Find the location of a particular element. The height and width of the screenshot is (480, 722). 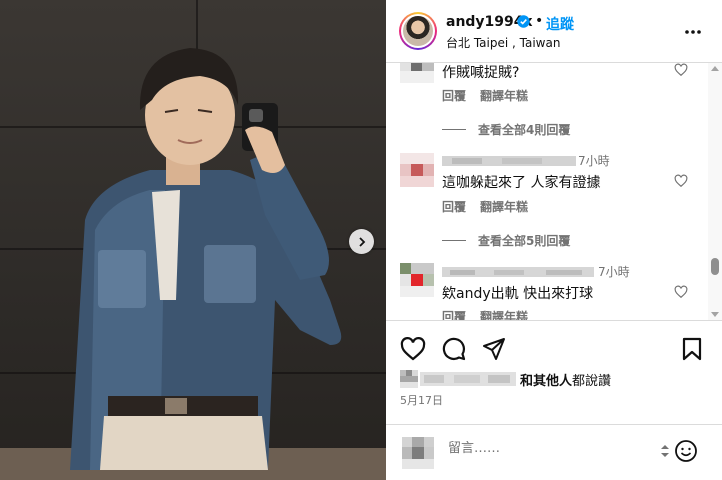

more-horizontal-icon is located at coordinates (693, 32).